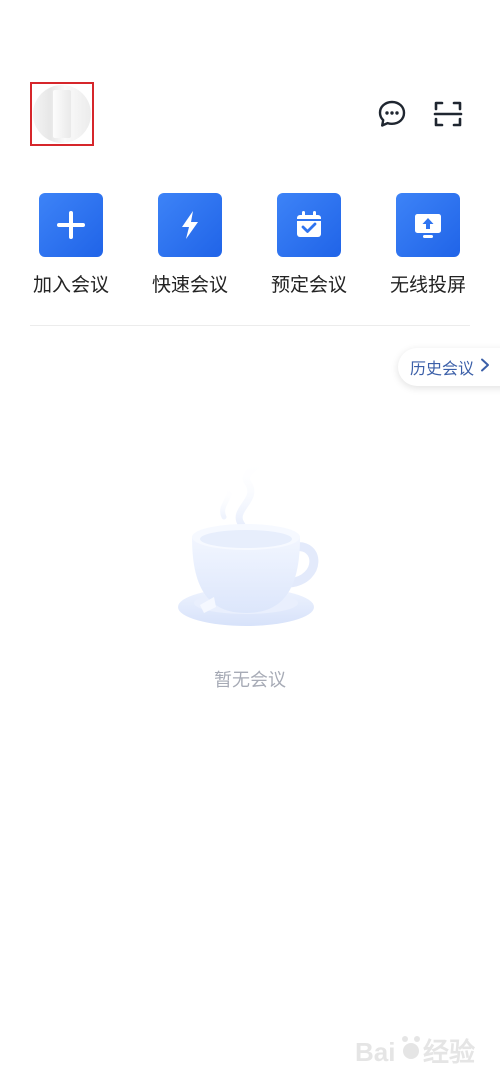 This screenshot has height=1083, width=500. Describe the element at coordinates (190, 225) in the screenshot. I see `lightning-icon` at that location.